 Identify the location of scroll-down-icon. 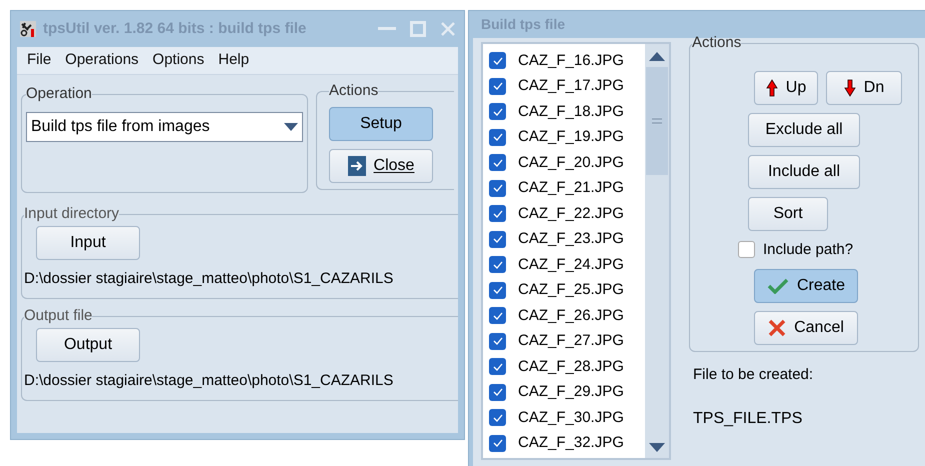
(657, 447).